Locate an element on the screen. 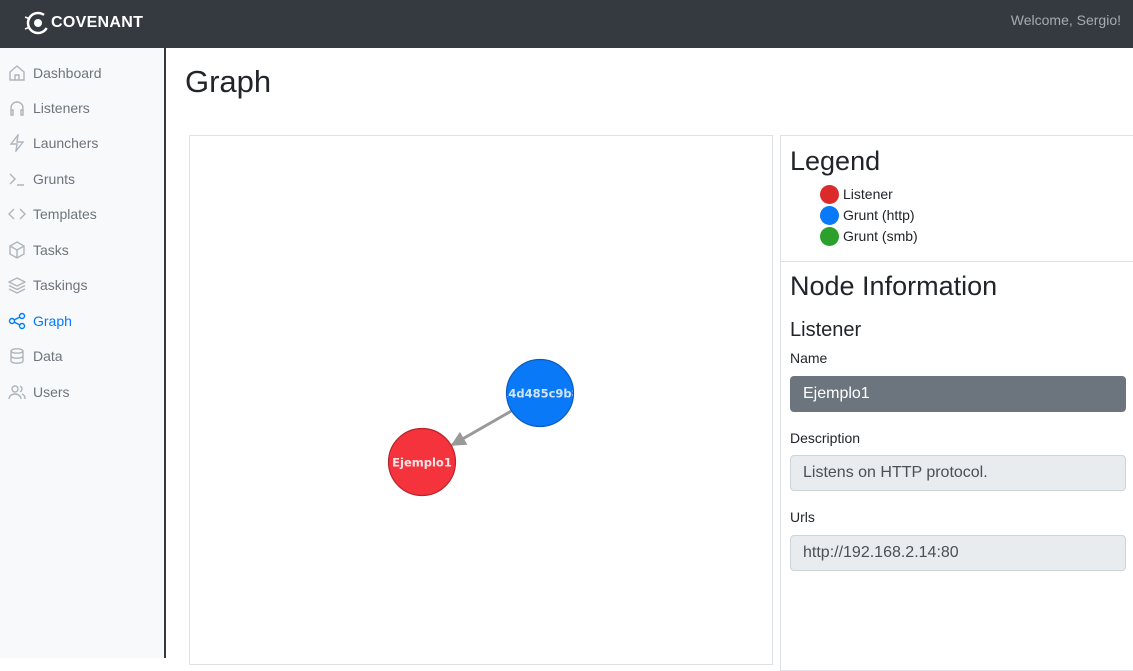  legend-panel: Legend Listener Grunt (http) Grunt (smb) is located at coordinates (956, 198).